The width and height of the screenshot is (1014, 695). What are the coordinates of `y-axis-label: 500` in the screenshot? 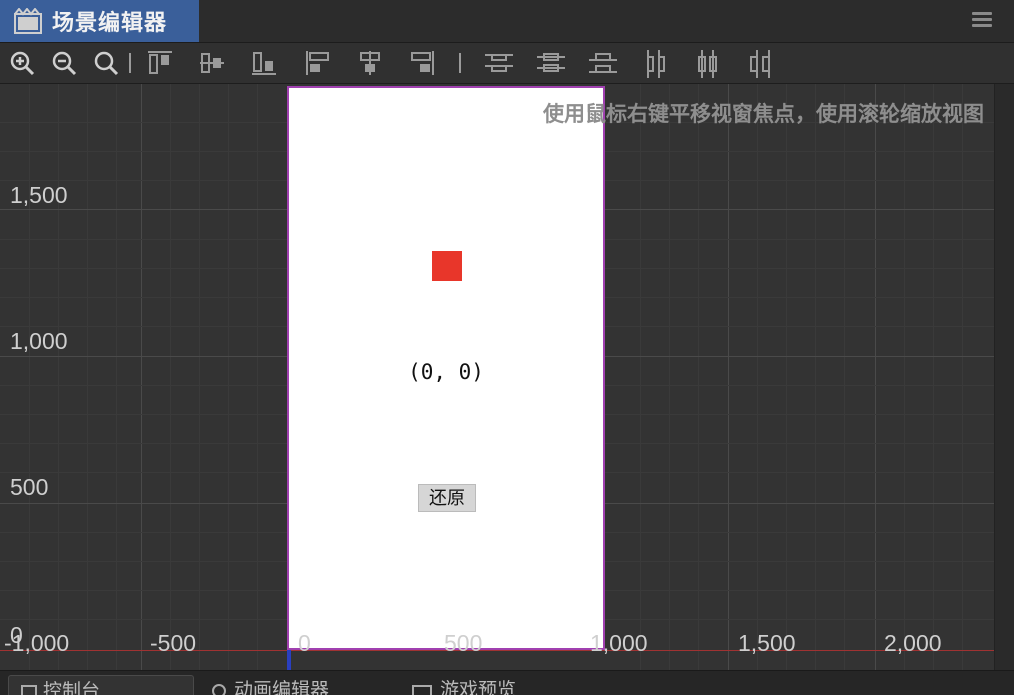 It's located at (29, 487).